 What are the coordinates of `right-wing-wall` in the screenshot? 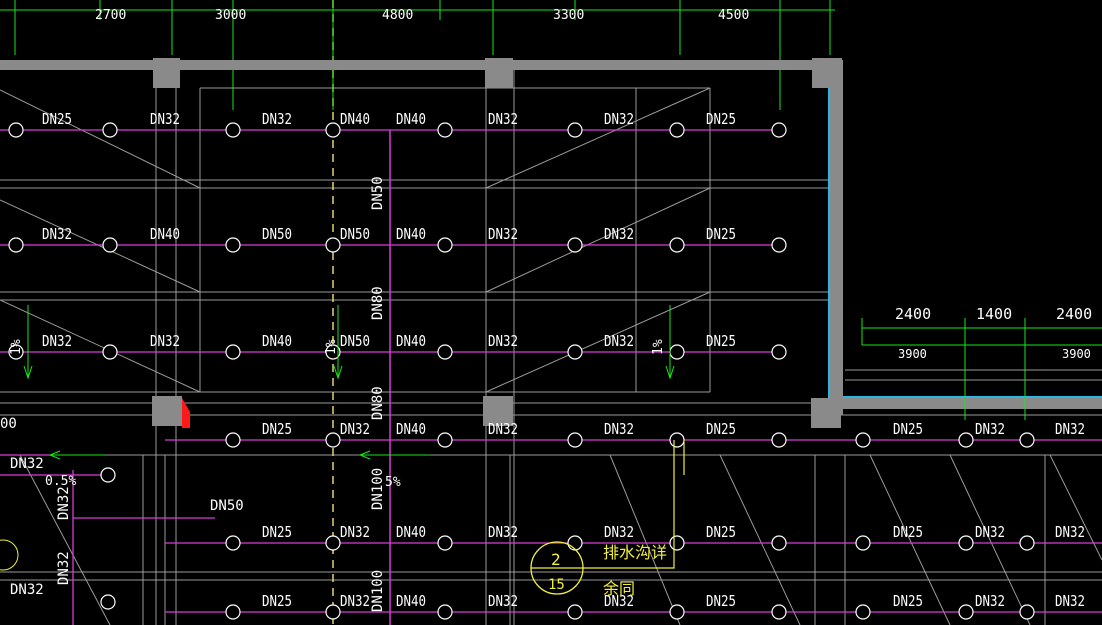 It's located at (972, 403).